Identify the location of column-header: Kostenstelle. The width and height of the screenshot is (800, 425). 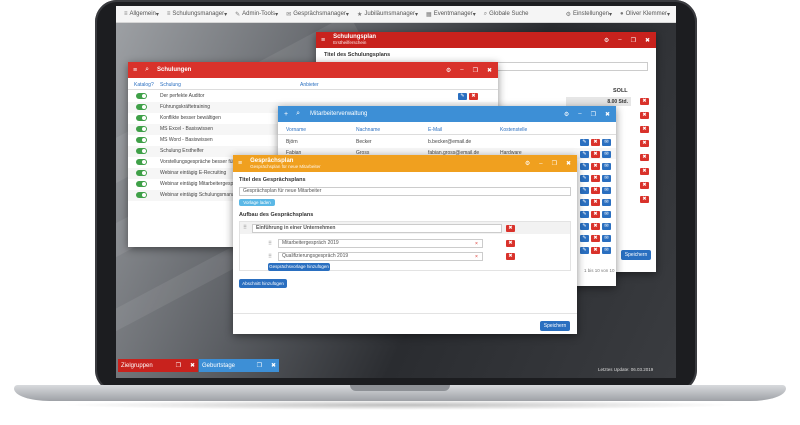
(513, 130).